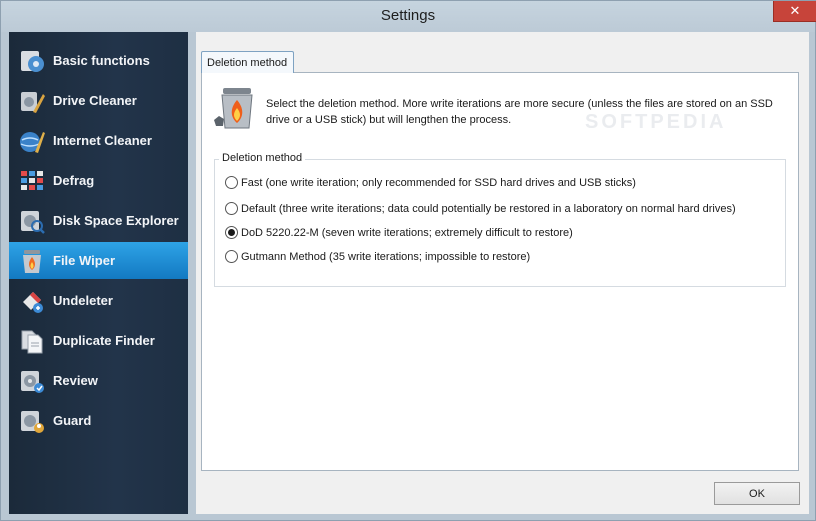 This screenshot has height=521, width=816. What do you see at coordinates (75, 380) in the screenshot?
I see `sidebar-item-label: Review` at bounding box center [75, 380].